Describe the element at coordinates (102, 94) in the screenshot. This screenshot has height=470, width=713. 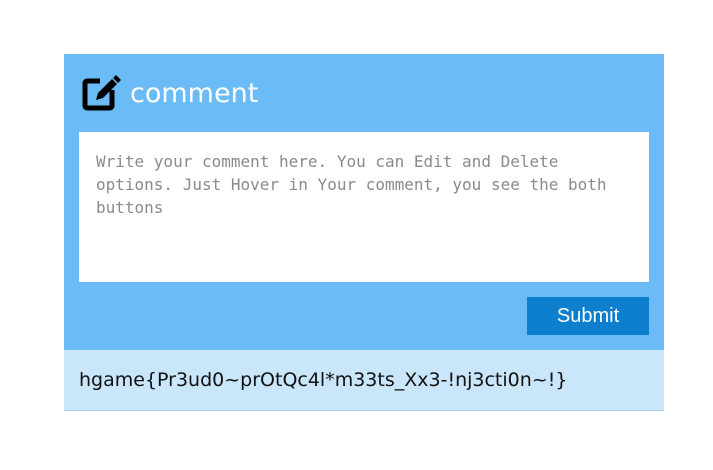
I see `edit-icon` at that location.